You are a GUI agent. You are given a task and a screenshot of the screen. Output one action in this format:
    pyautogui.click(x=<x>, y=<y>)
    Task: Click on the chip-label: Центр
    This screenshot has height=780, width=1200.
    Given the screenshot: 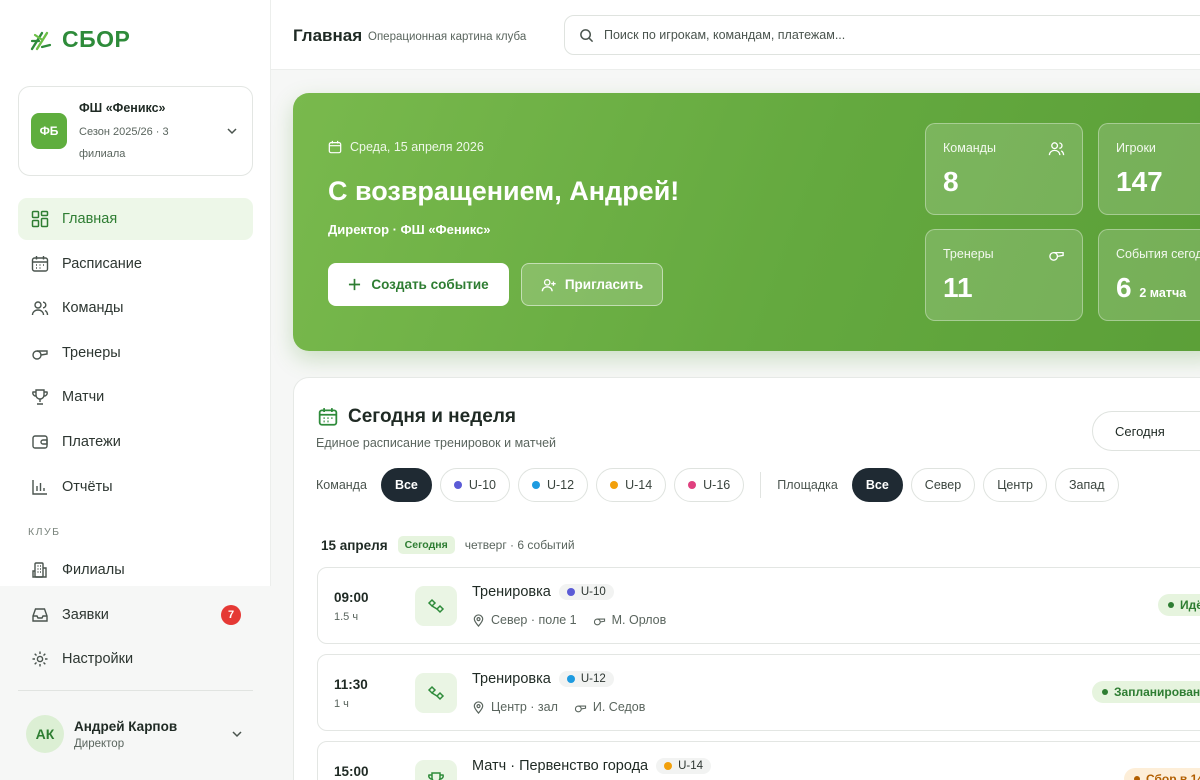 What is the action you would take?
    pyautogui.click(x=1015, y=485)
    